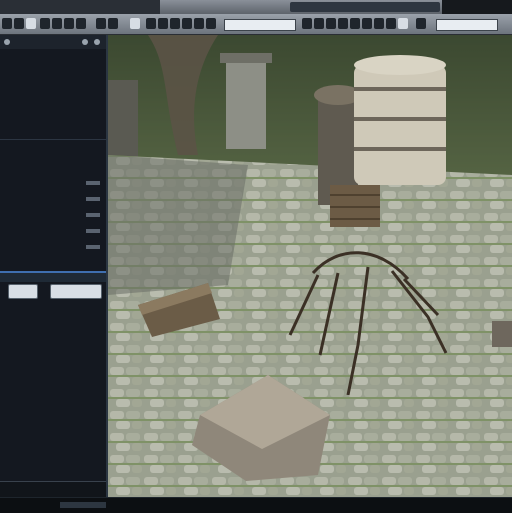  Describe the element at coordinates (331, 23) in the screenshot. I see `stats-icon` at that location.